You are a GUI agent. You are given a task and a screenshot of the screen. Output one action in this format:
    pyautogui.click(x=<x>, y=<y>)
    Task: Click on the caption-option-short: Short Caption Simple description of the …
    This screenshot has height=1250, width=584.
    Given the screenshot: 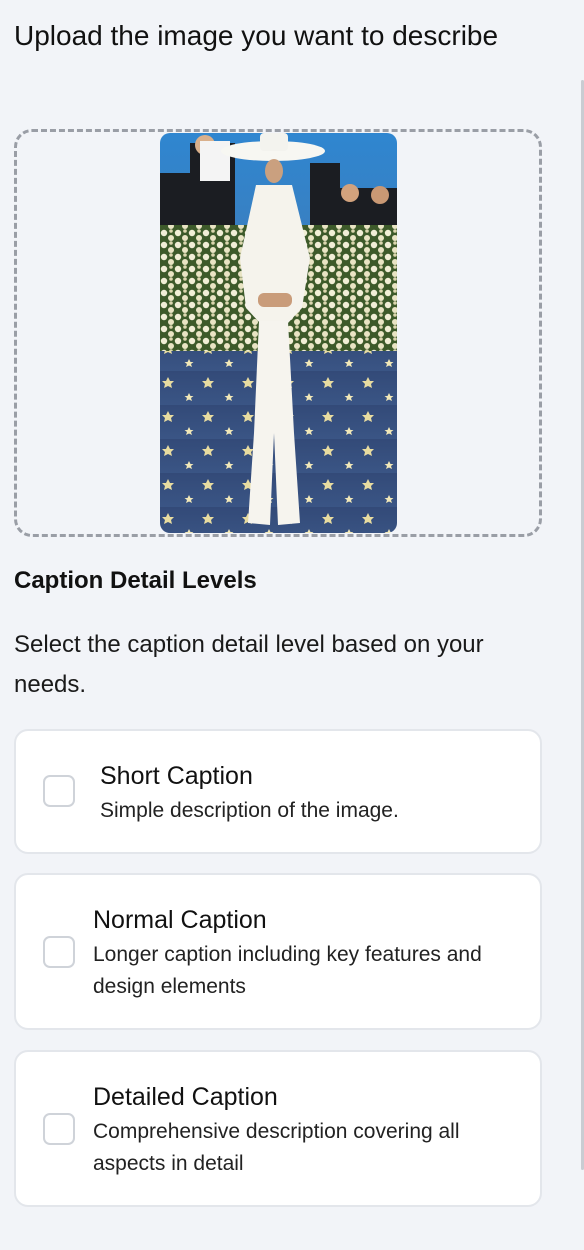 What is the action you would take?
    pyautogui.click(x=278, y=791)
    